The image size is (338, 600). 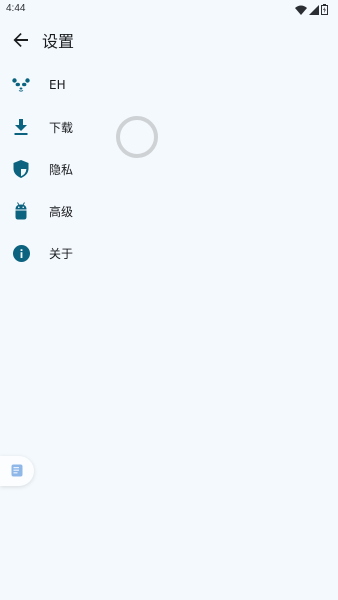 I want to click on menu-item-eh: EH, so click(x=169, y=85).